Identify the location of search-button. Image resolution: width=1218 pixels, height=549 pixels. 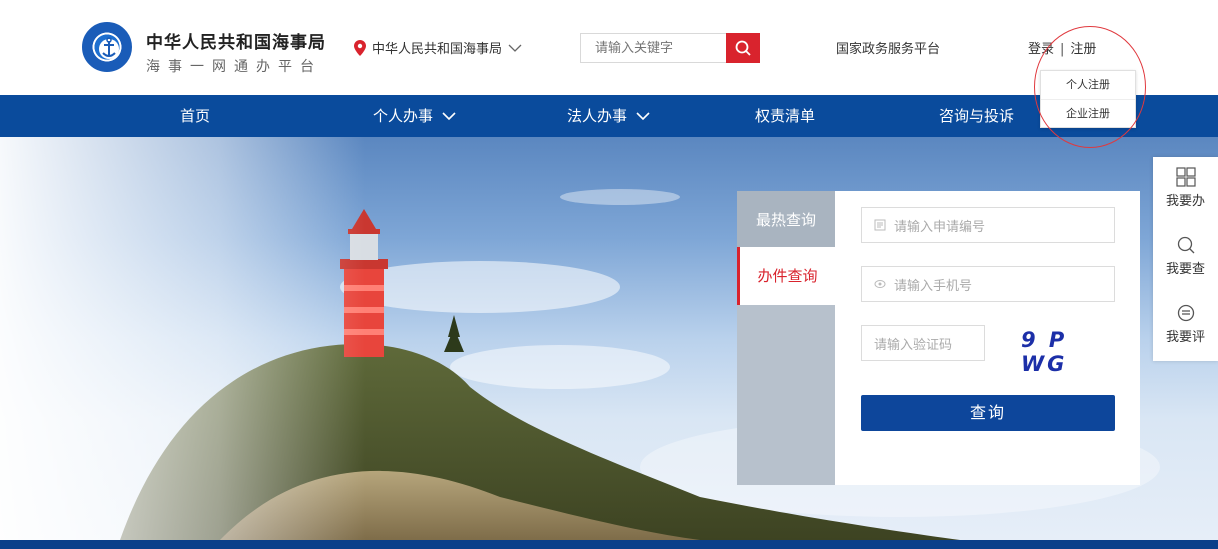
(743, 48).